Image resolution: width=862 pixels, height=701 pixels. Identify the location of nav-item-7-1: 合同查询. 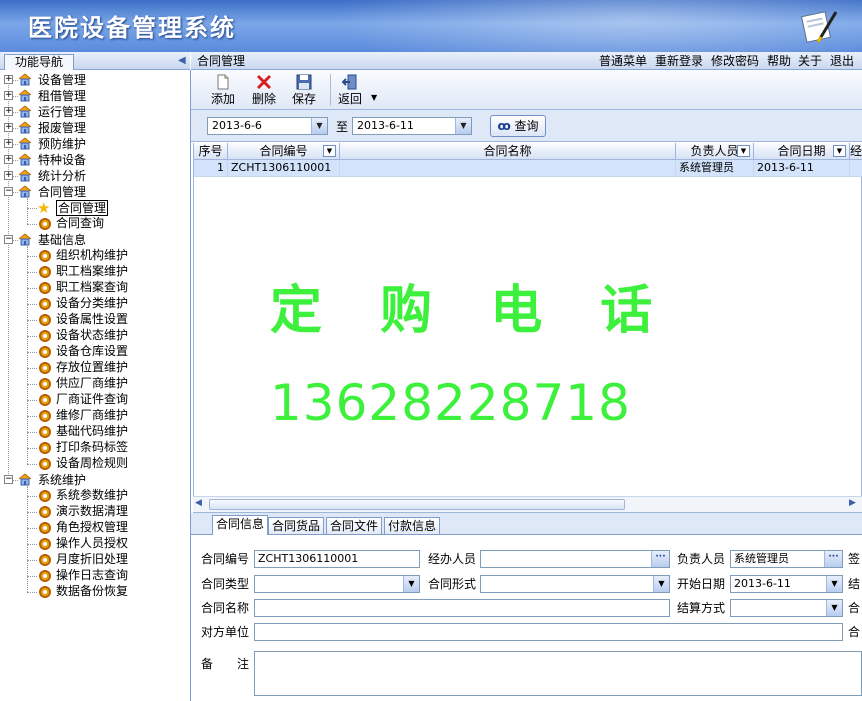
(95, 224).